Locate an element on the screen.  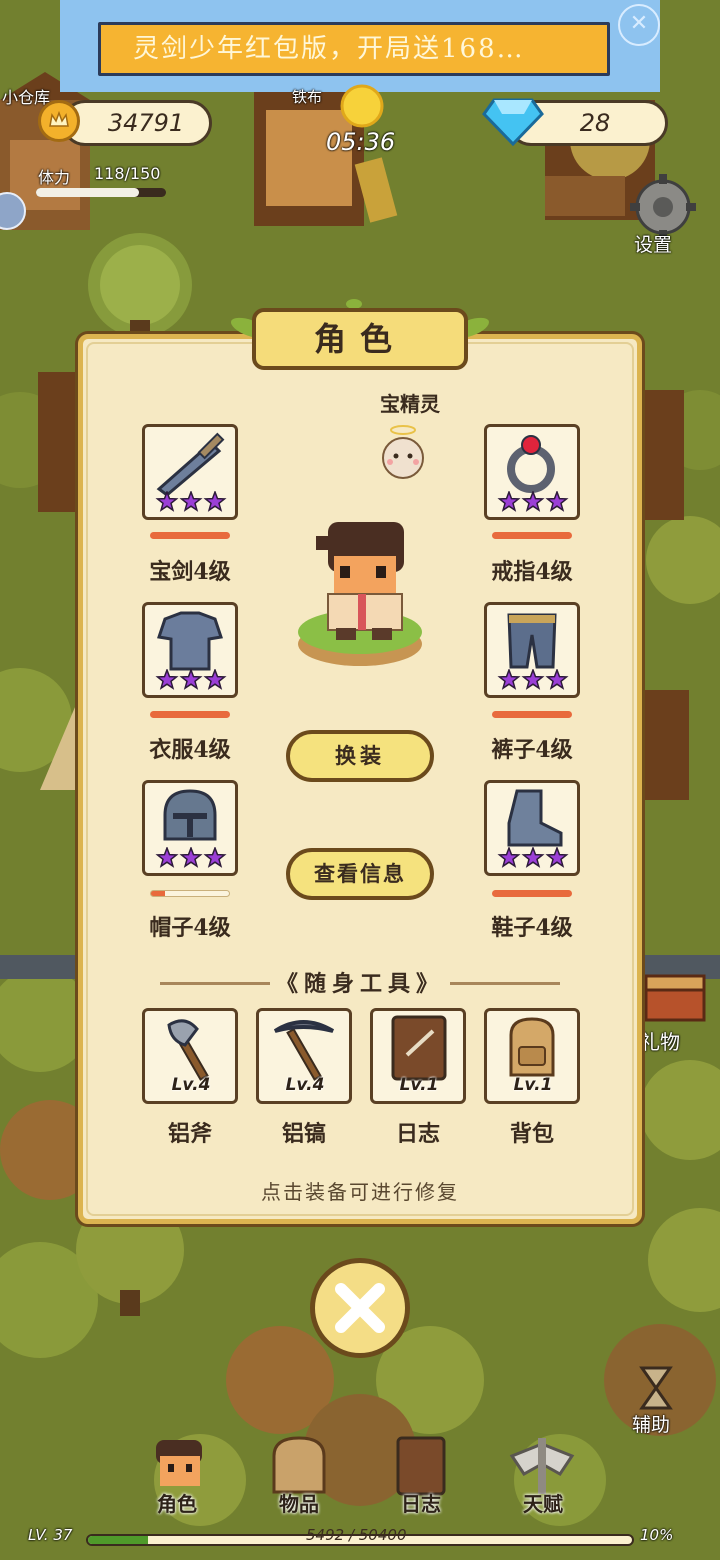
journal-icon is located at coordinates (419, 1048).